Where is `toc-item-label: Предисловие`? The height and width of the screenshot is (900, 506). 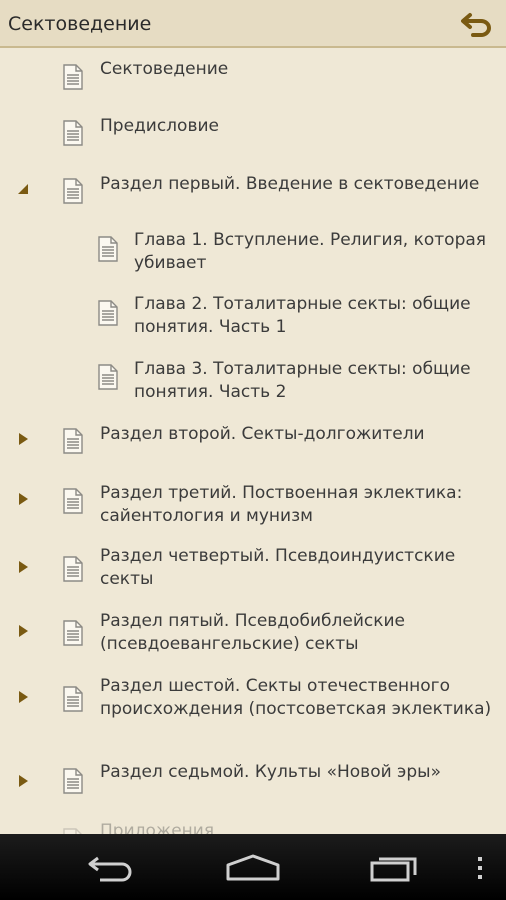
toc-item-label: Предисловие is located at coordinates (159, 126).